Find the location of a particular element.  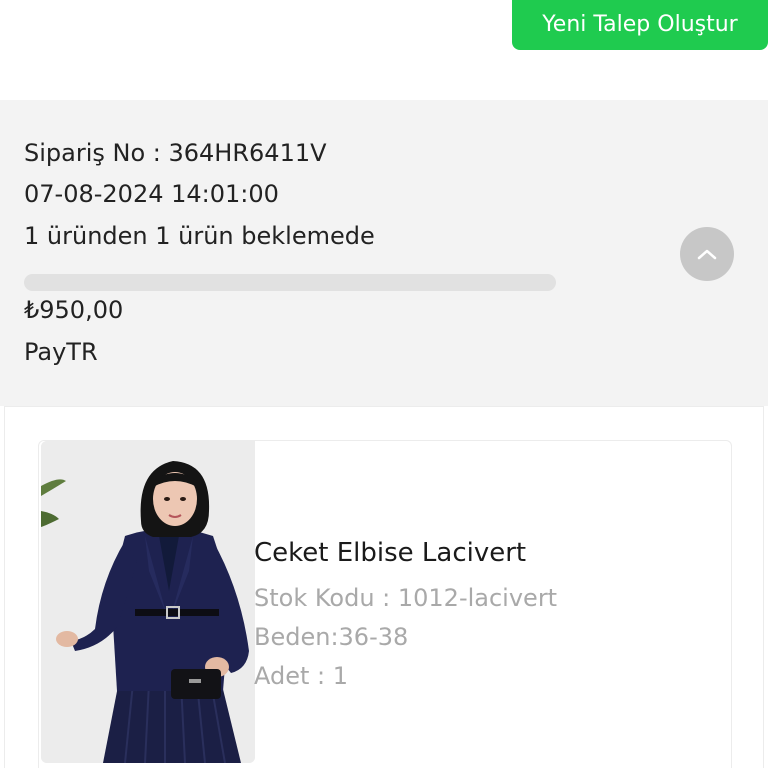

collapse-order-button is located at coordinates (707, 254).